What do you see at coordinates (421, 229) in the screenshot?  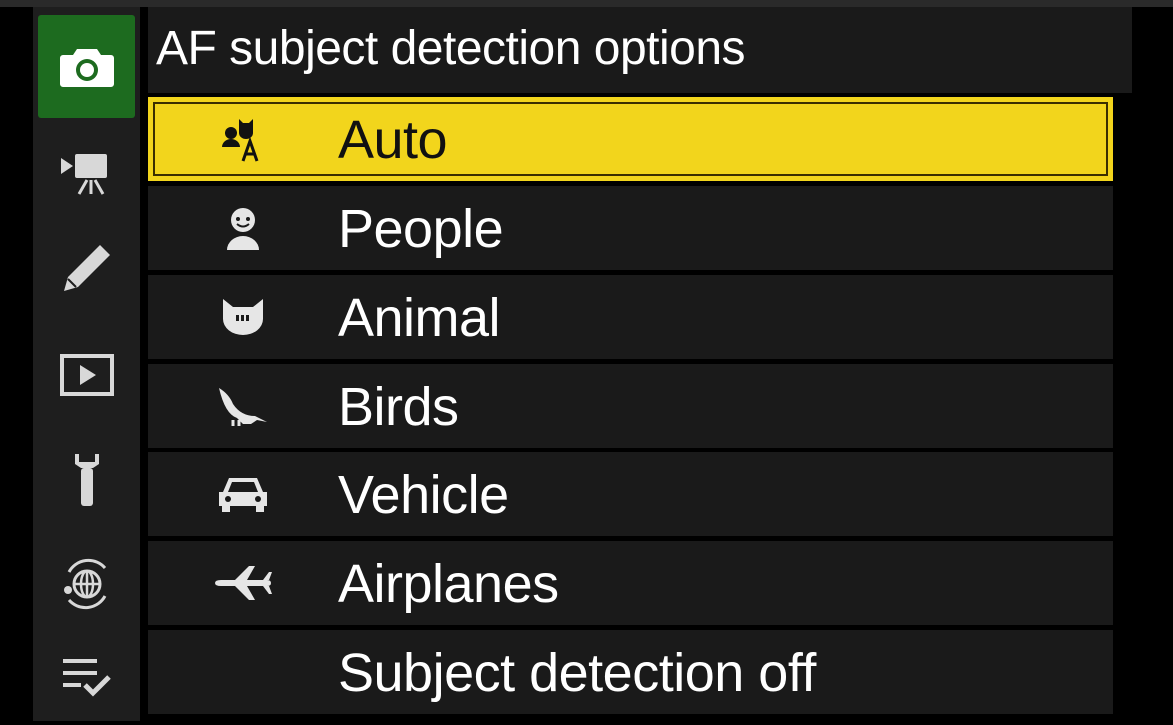 I see `option-label: People` at bounding box center [421, 229].